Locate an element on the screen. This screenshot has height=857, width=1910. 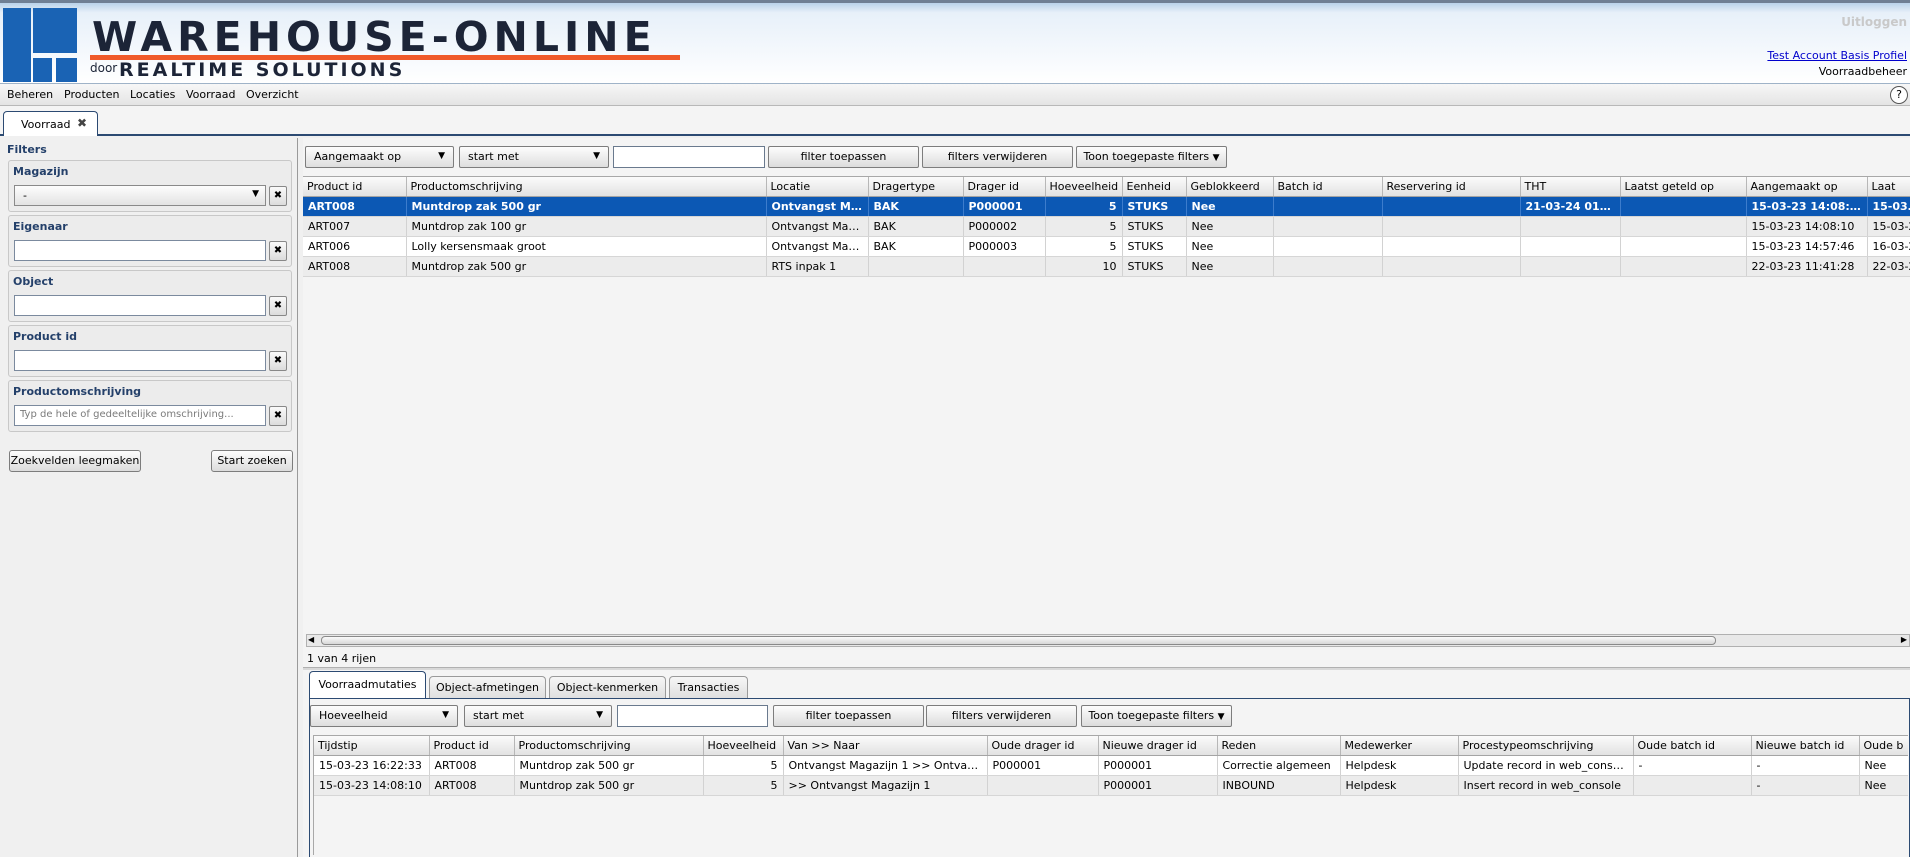
scrollbar-thumb is located at coordinates (1018, 640).